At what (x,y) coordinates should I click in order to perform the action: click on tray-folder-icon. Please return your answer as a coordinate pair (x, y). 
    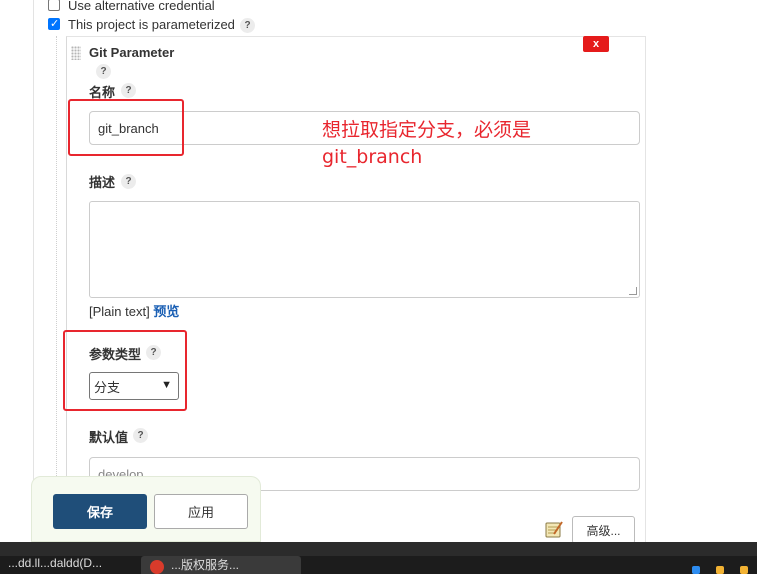
    Looking at the image, I should click on (744, 570).